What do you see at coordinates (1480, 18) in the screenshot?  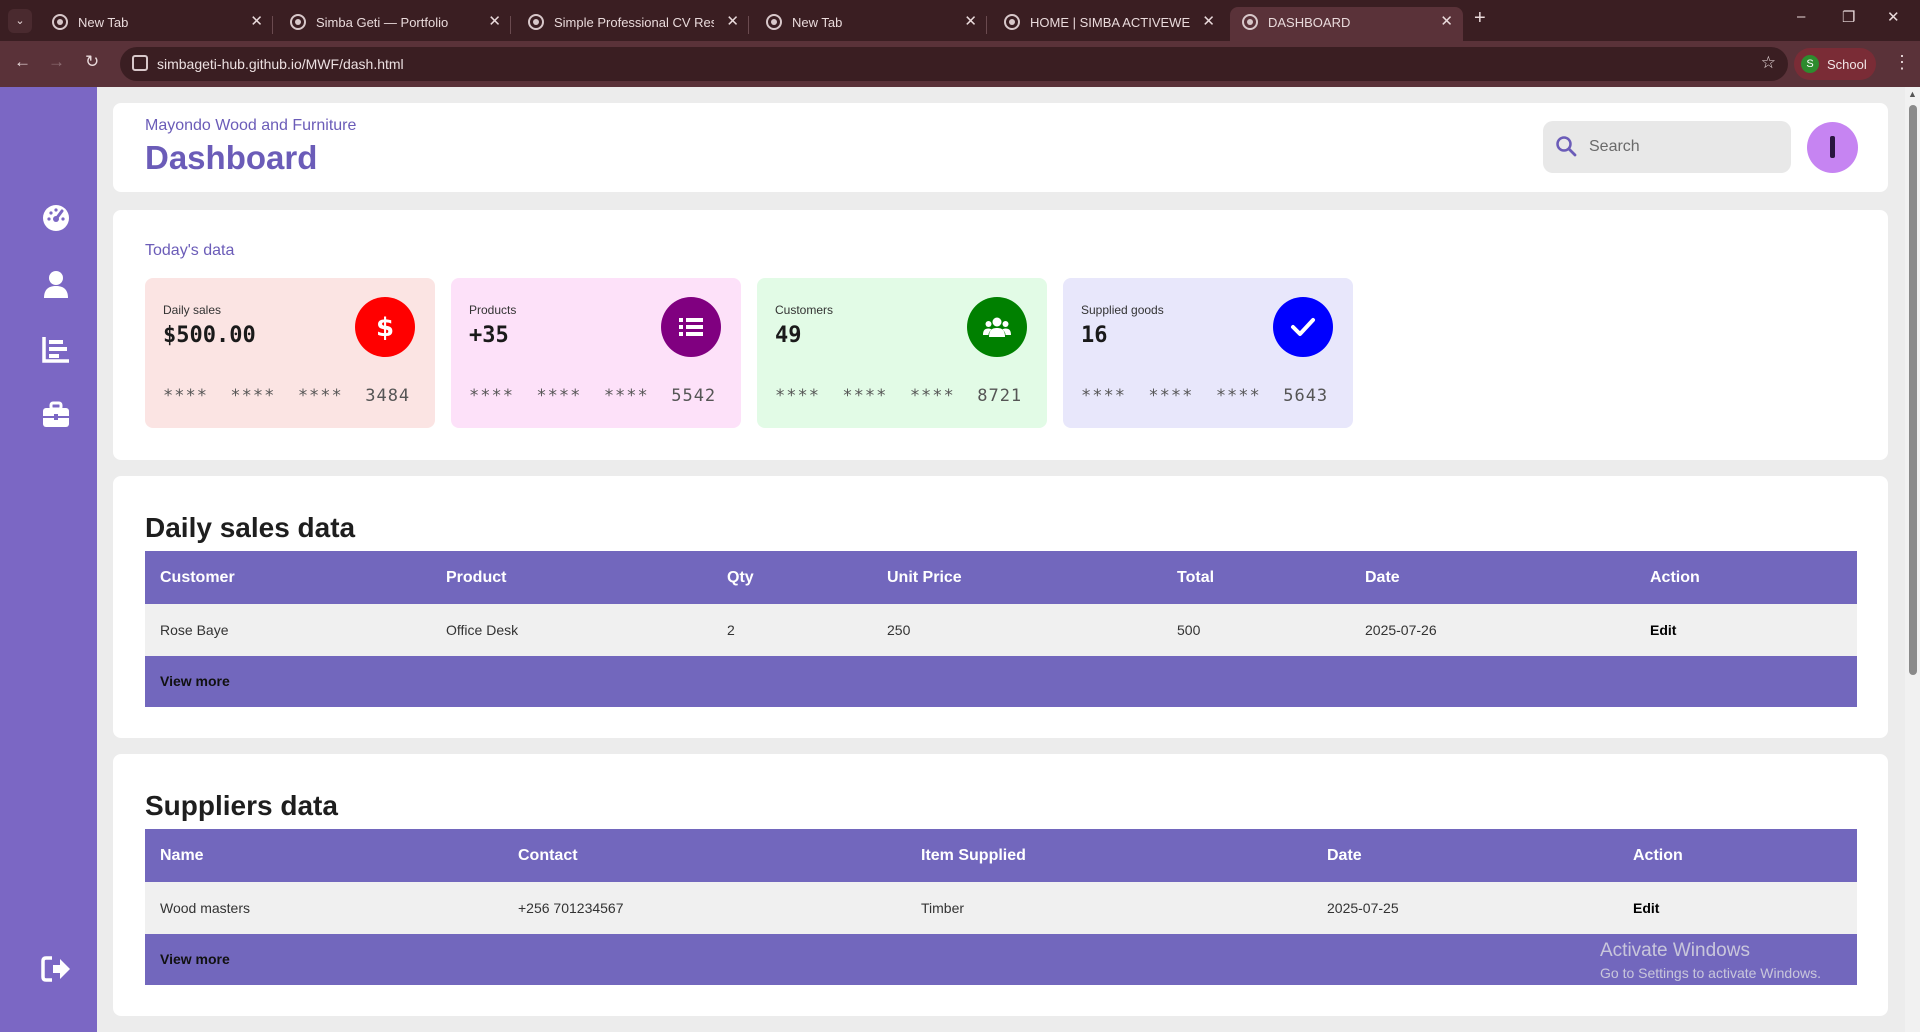 I see `new-tab-plus-icon: +` at bounding box center [1480, 18].